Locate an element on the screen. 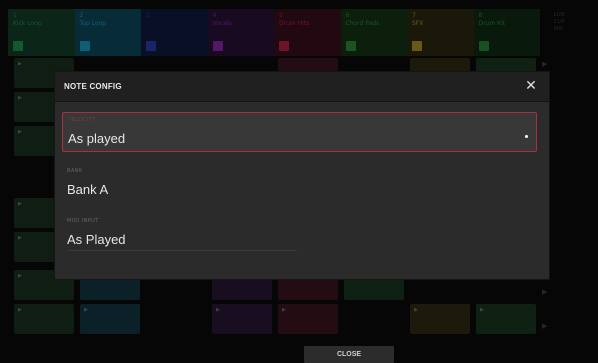 This screenshot has width=598, height=363. bank-label: BANK is located at coordinates (75, 171).